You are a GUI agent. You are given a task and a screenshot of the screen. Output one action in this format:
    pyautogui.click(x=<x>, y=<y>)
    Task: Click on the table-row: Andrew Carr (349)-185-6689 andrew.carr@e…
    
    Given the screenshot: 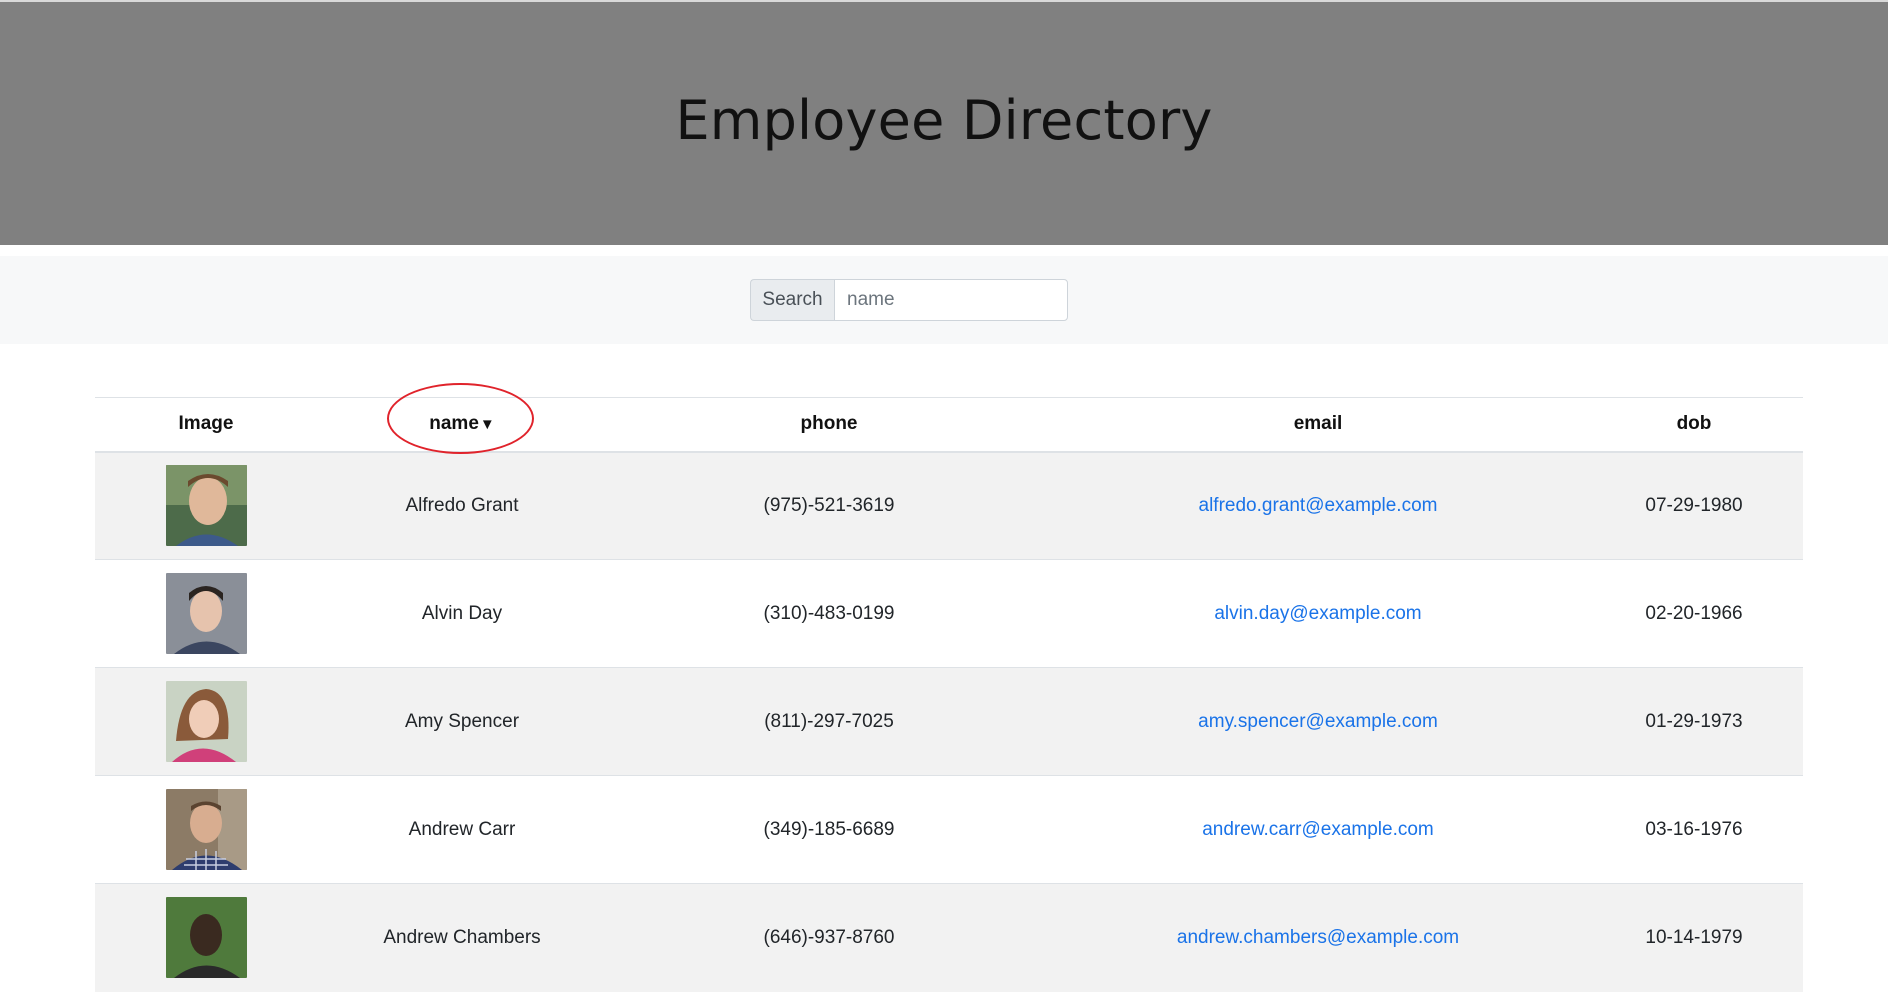 What is the action you would take?
    pyautogui.click(x=949, y=829)
    